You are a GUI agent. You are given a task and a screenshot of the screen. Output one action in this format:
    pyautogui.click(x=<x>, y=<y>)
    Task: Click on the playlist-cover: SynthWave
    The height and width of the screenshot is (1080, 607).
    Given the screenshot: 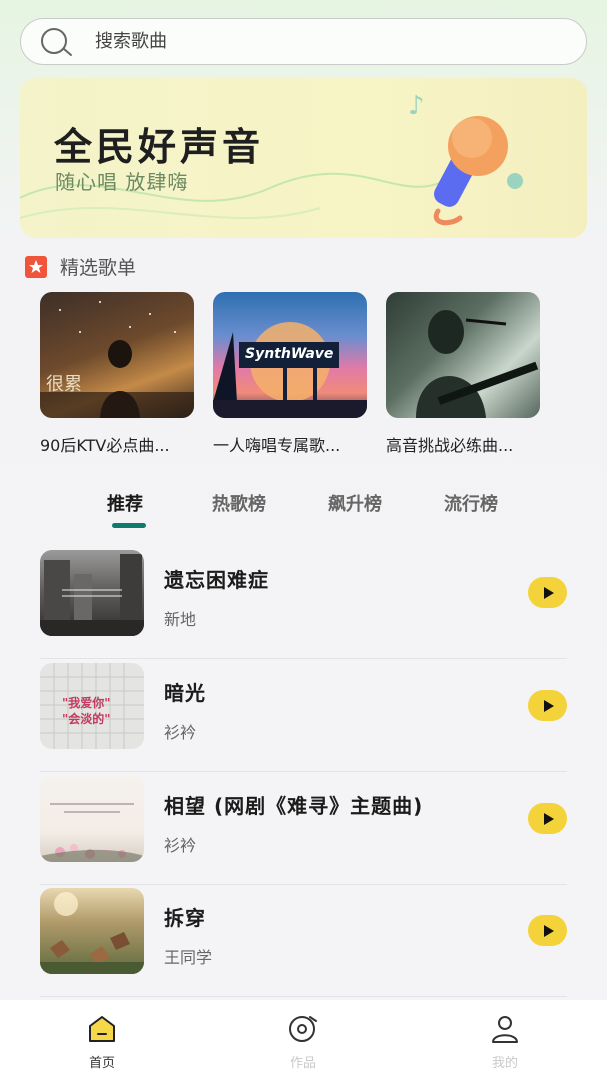 What is the action you would take?
    pyautogui.click(x=290, y=355)
    